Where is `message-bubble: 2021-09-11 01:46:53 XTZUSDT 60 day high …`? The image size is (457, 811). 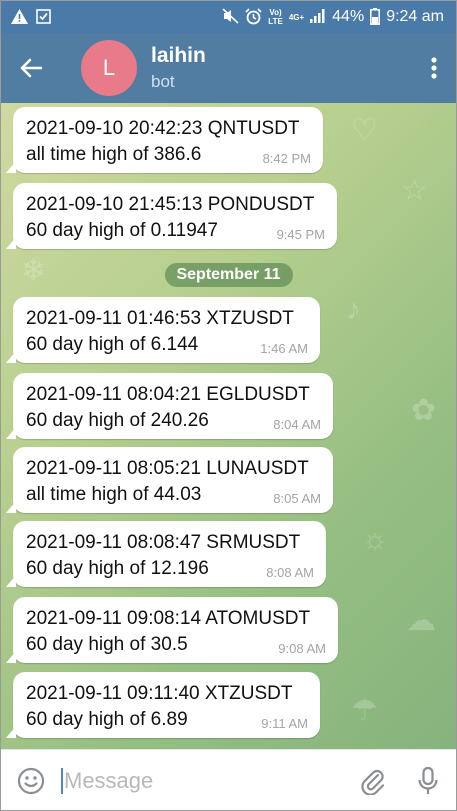 message-bubble: 2021-09-11 01:46:53 XTZUSDT 60 day high … is located at coordinates (163, 330).